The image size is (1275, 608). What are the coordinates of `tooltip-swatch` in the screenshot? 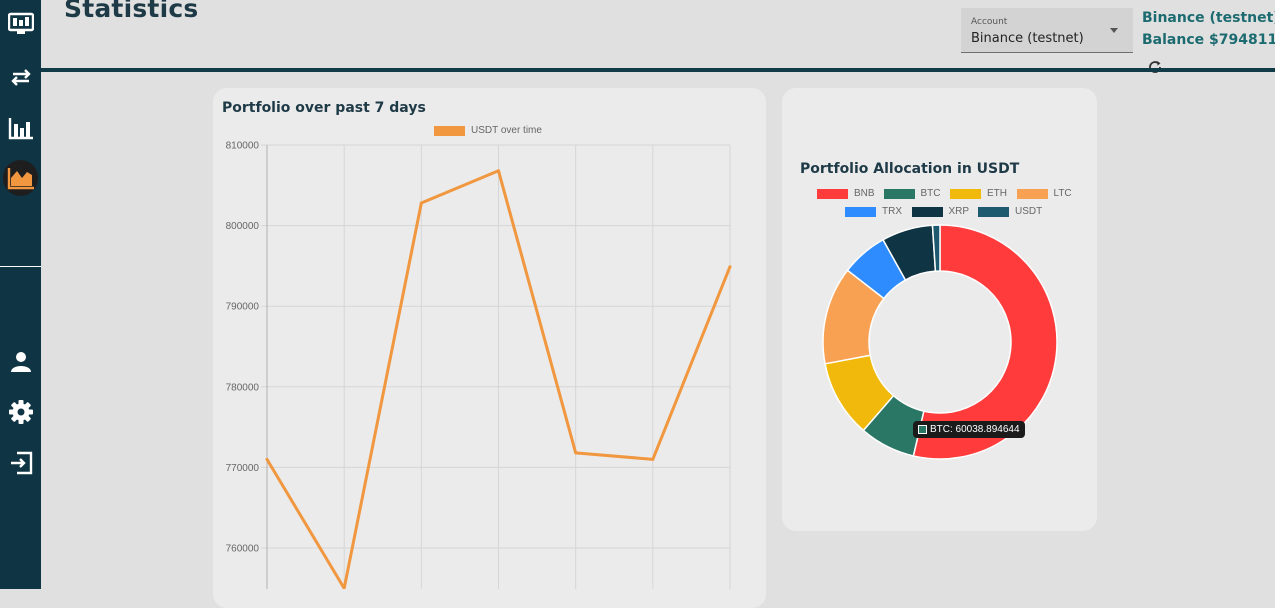 It's located at (922, 429).